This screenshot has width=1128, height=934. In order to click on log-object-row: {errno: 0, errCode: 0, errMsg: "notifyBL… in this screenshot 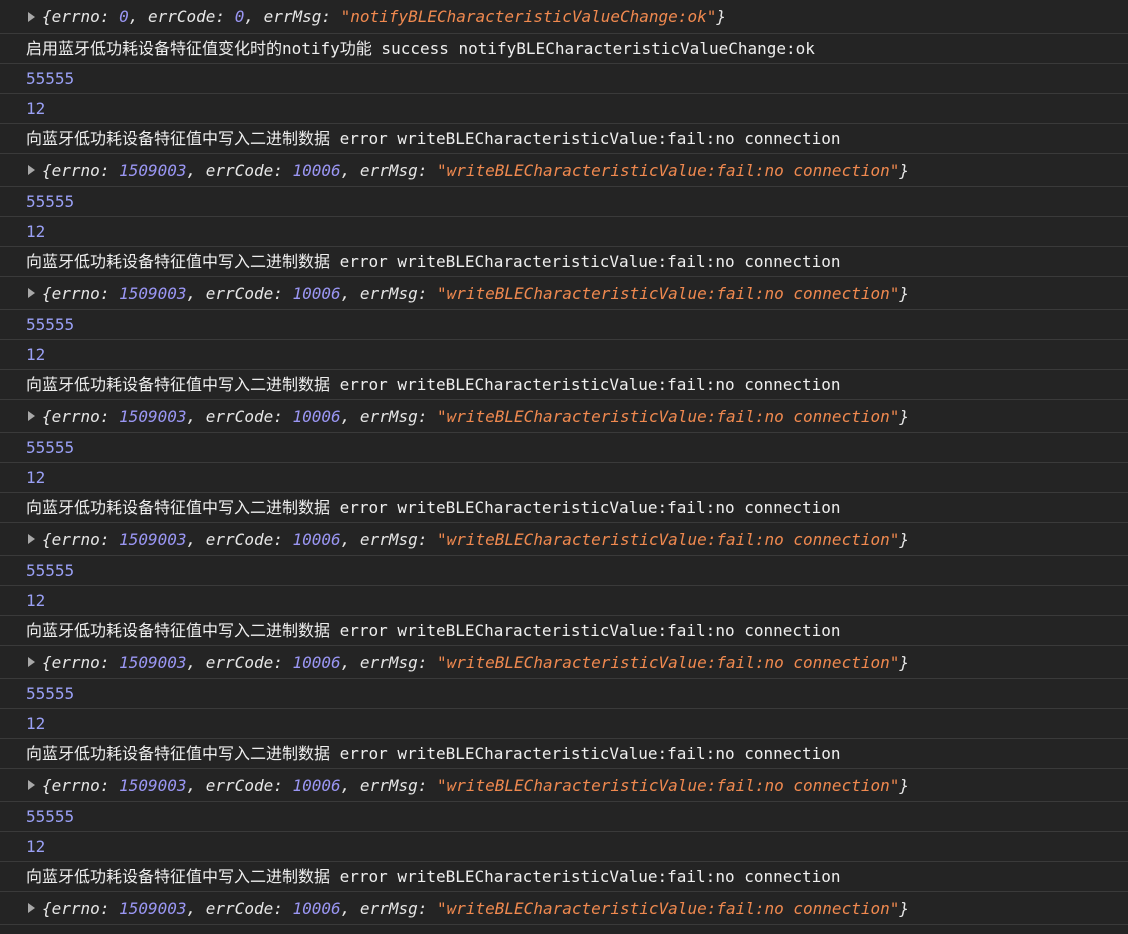, I will do `click(564, 17)`.